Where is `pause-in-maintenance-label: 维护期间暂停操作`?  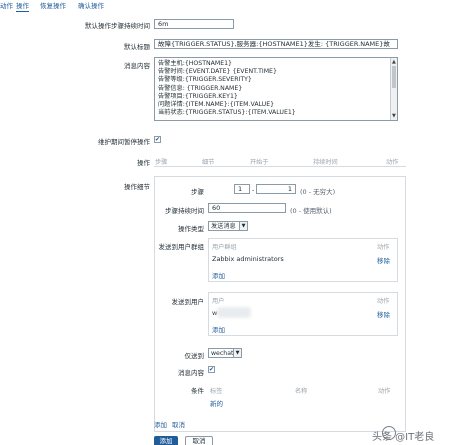 pause-in-maintenance-label: 维护期间暂停操作 is located at coordinates (124, 142).